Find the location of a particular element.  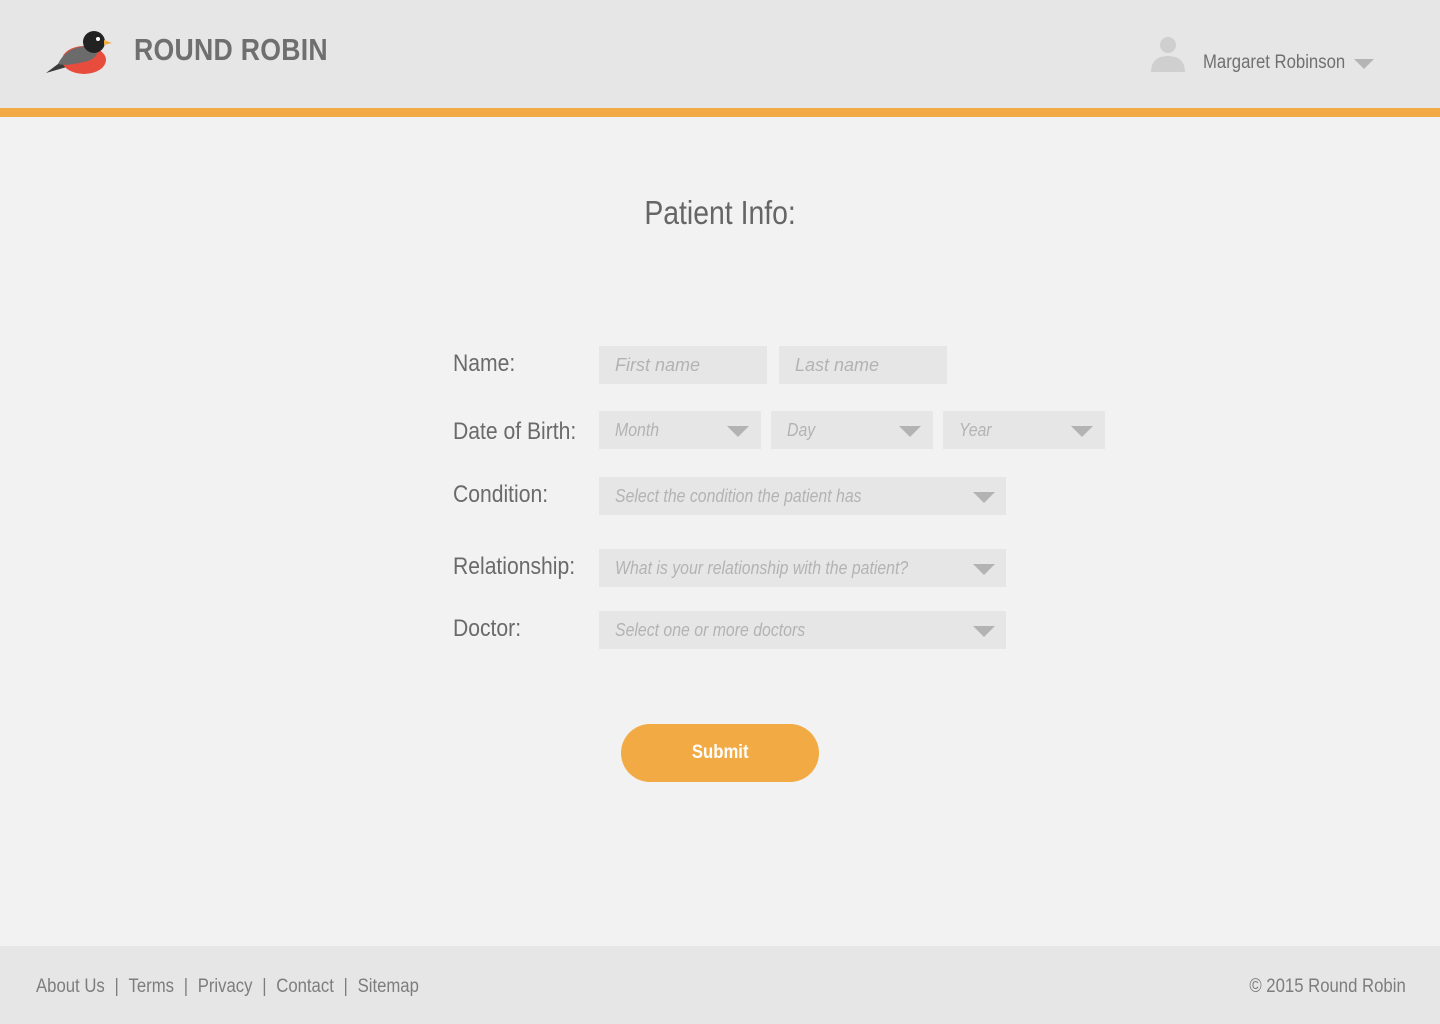

dob-label: Date of Birth: is located at coordinates (515, 431).